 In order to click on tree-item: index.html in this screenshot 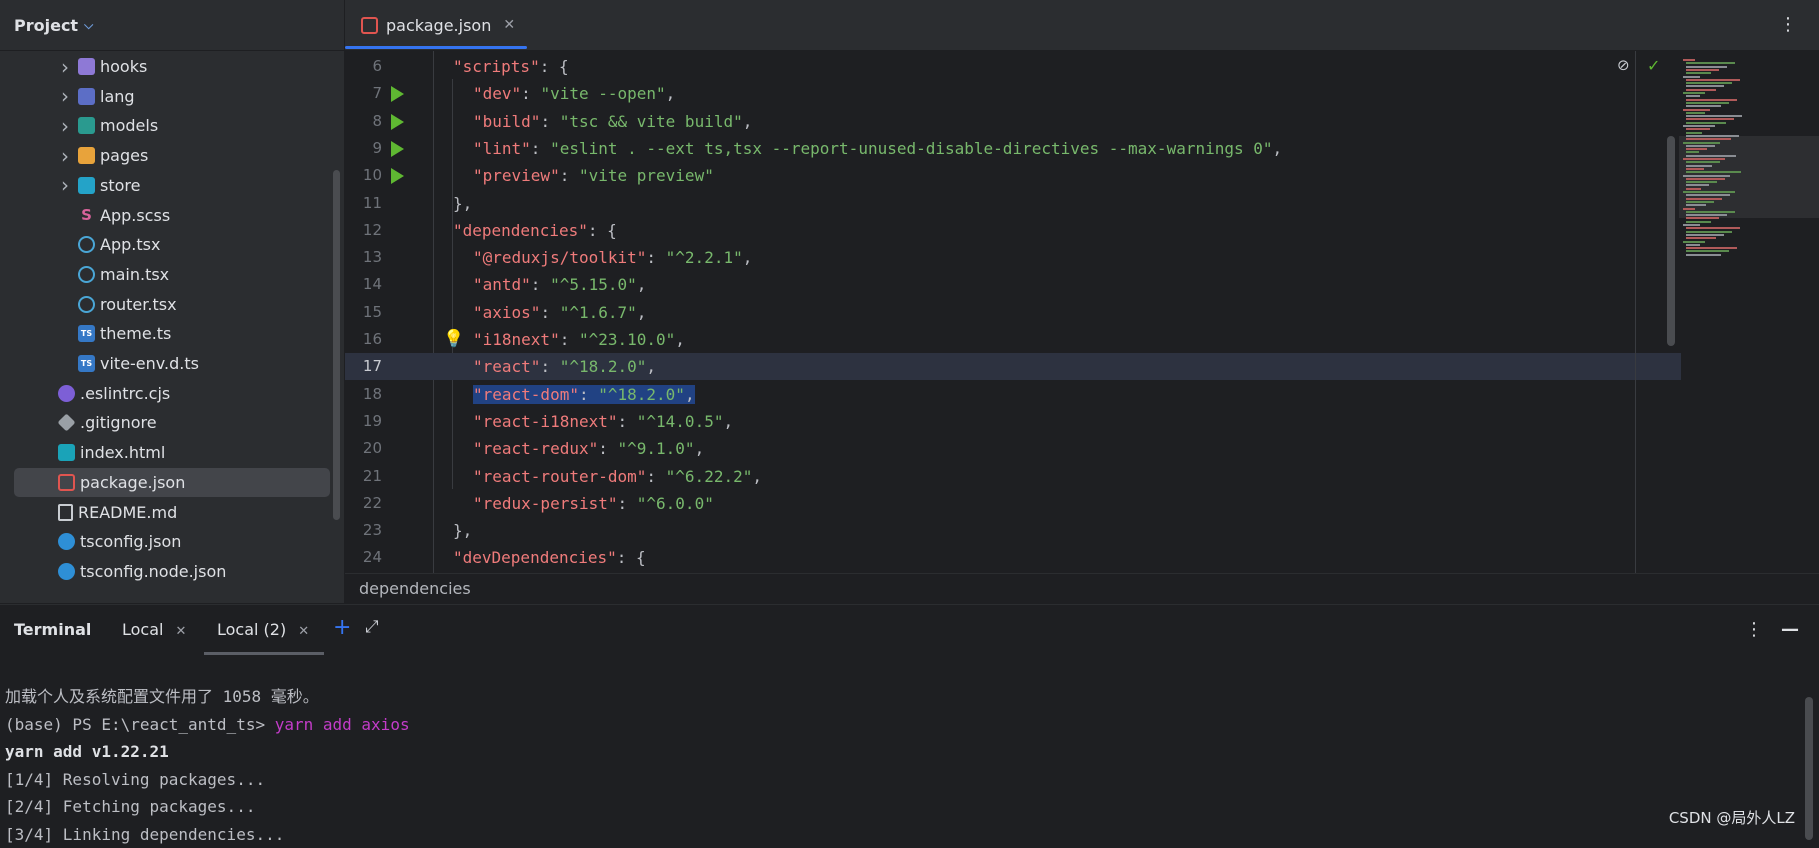, I will do `click(172, 452)`.